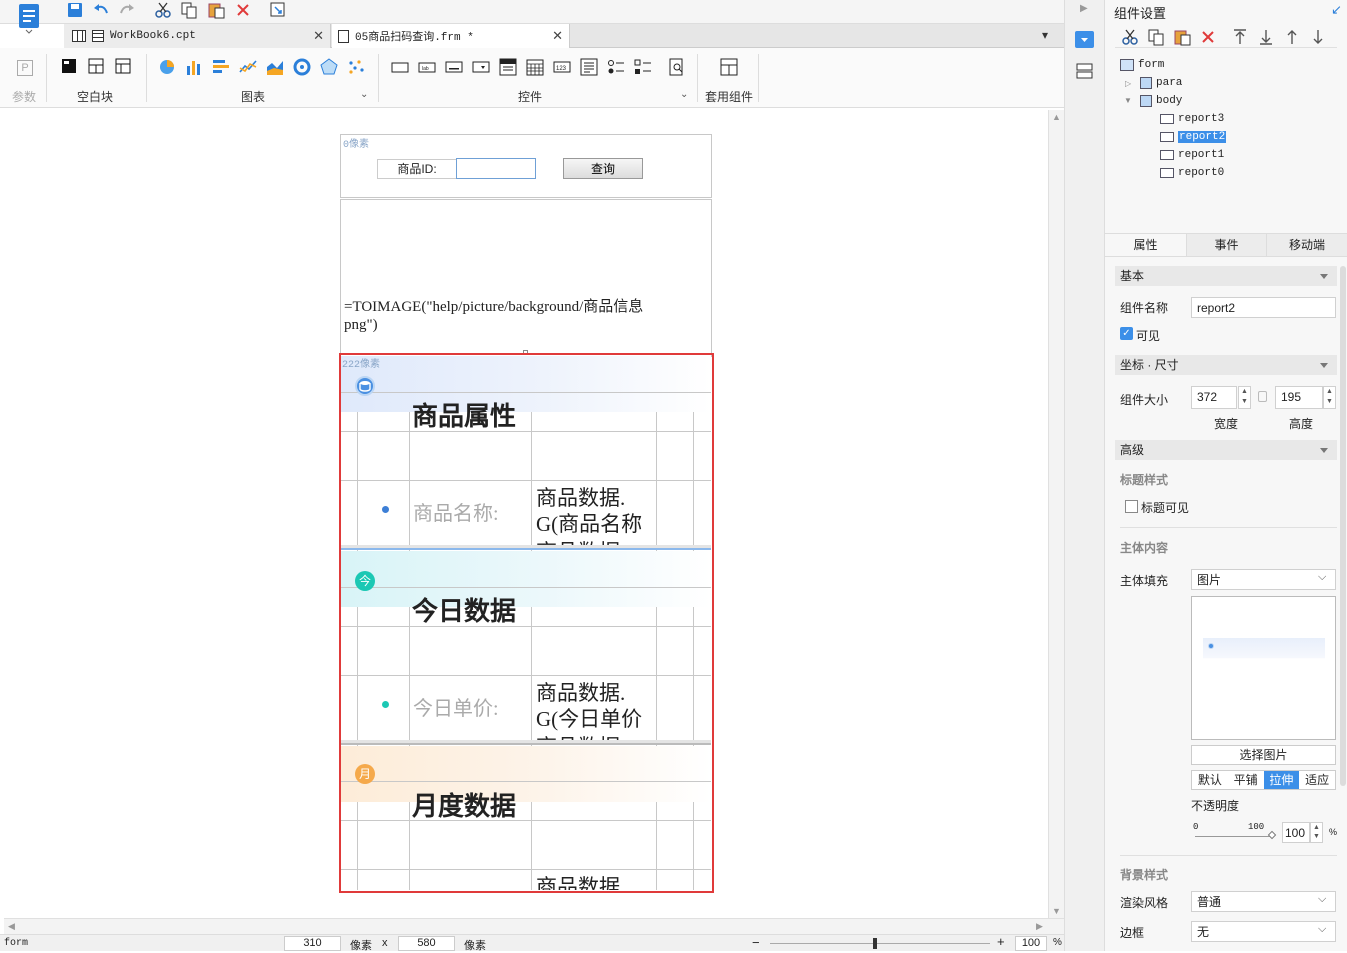 The height and width of the screenshot is (953, 1347). What do you see at coordinates (534, 926) in the screenshot?
I see `horizontal-scrollbar: ◀ ▶` at bounding box center [534, 926].